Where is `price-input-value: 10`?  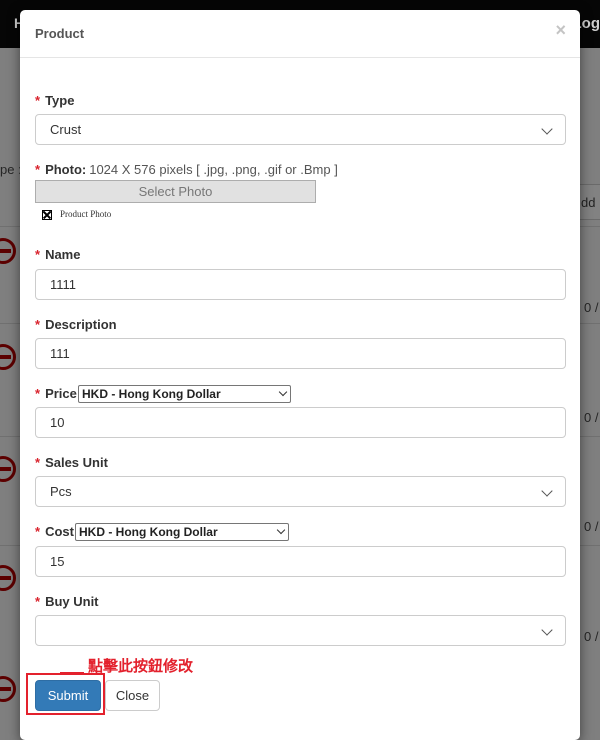 price-input-value: 10 is located at coordinates (57, 422).